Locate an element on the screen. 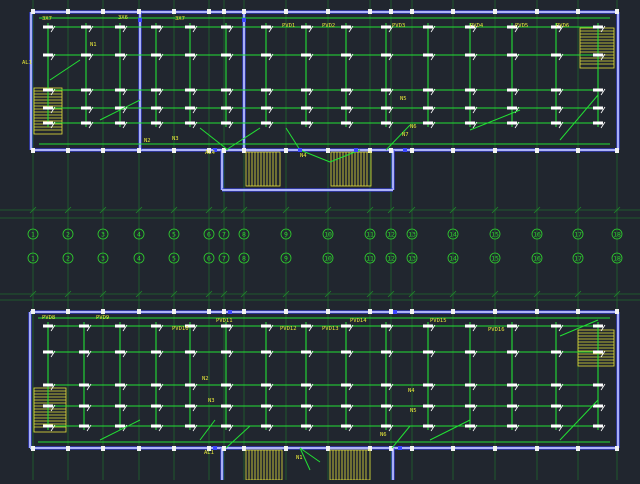  circuit-label: AL4 is located at coordinates (210, 153).